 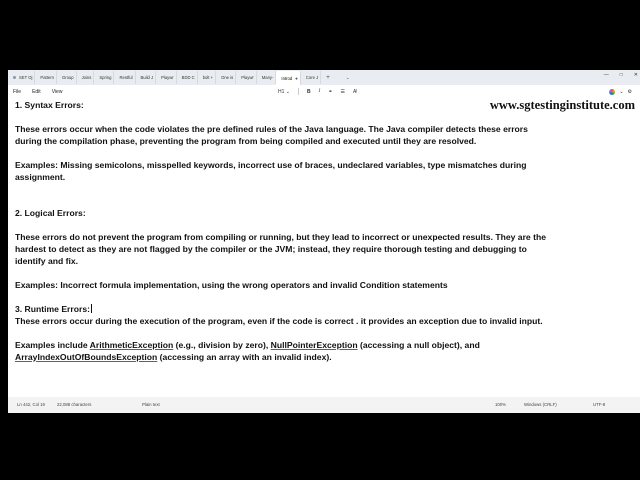 I want to click on tab-introd: Introd ●, so click(x=288, y=78).